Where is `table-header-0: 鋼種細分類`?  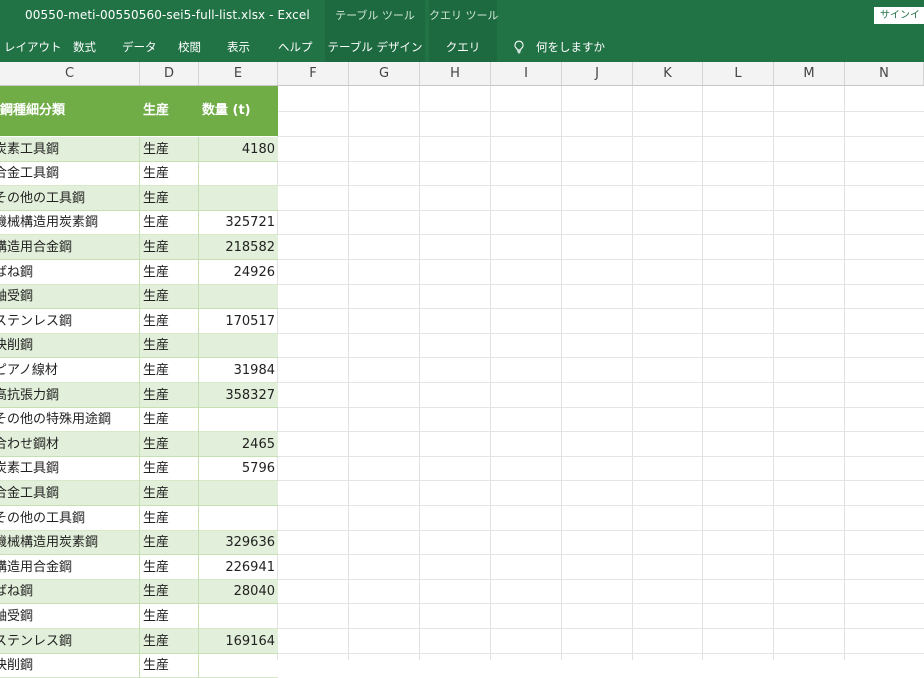 table-header-0: 鋼種細分類 is located at coordinates (70, 111).